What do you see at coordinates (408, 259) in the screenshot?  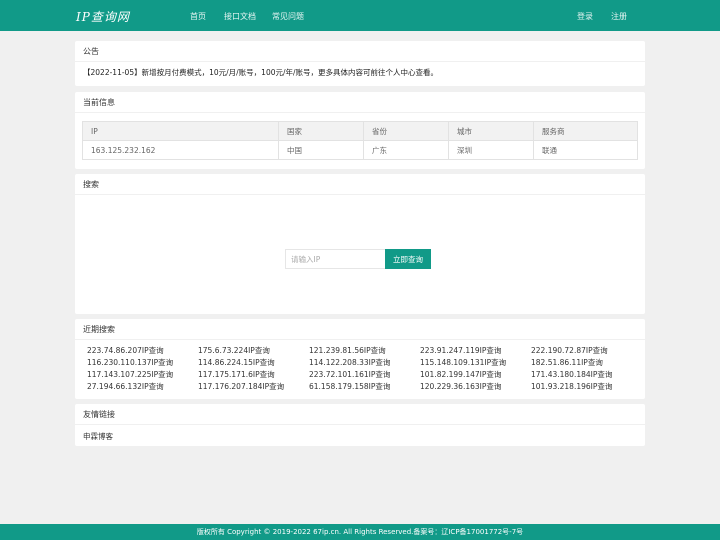 I see `search-submit-button: 立即查询` at bounding box center [408, 259].